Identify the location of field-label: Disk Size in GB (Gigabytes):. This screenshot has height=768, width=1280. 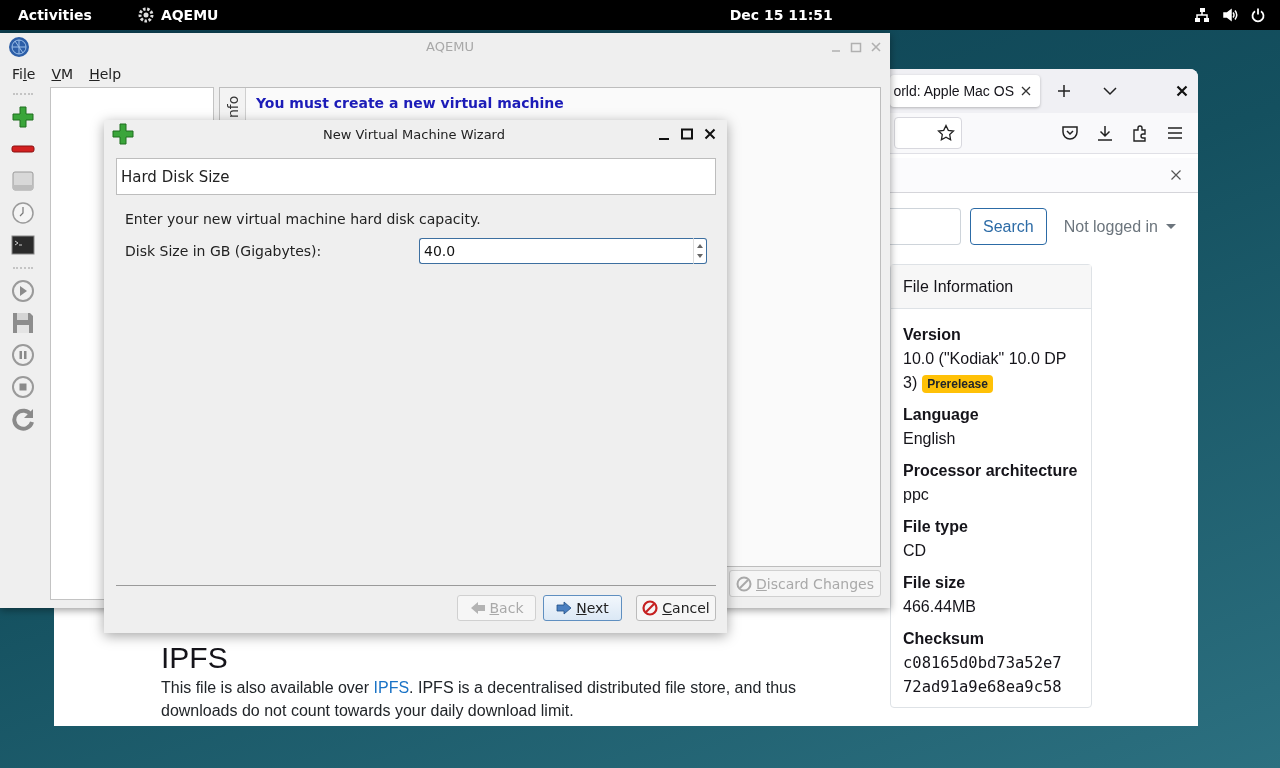
(224, 251).